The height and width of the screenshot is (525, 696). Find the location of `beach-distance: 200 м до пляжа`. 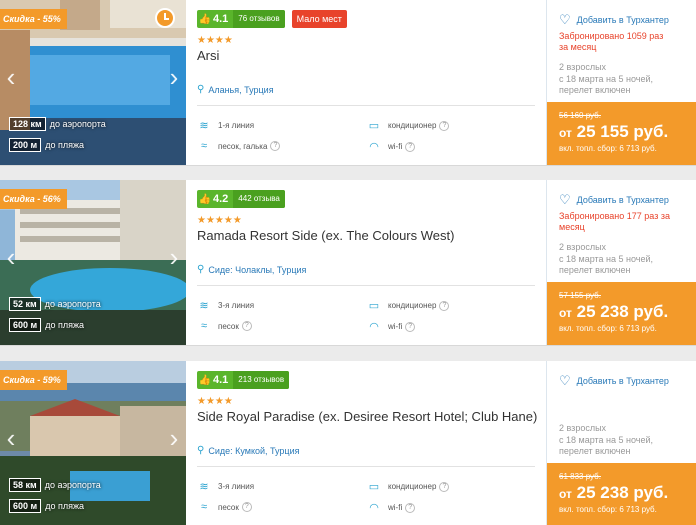

beach-distance: 200 м до пляжа is located at coordinates (46, 145).